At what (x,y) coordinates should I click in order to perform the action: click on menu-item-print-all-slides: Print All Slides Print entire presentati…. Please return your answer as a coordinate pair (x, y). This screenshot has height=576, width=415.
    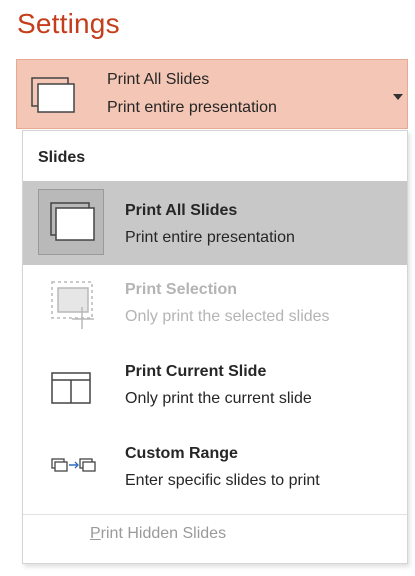
    Looking at the image, I should click on (215, 223).